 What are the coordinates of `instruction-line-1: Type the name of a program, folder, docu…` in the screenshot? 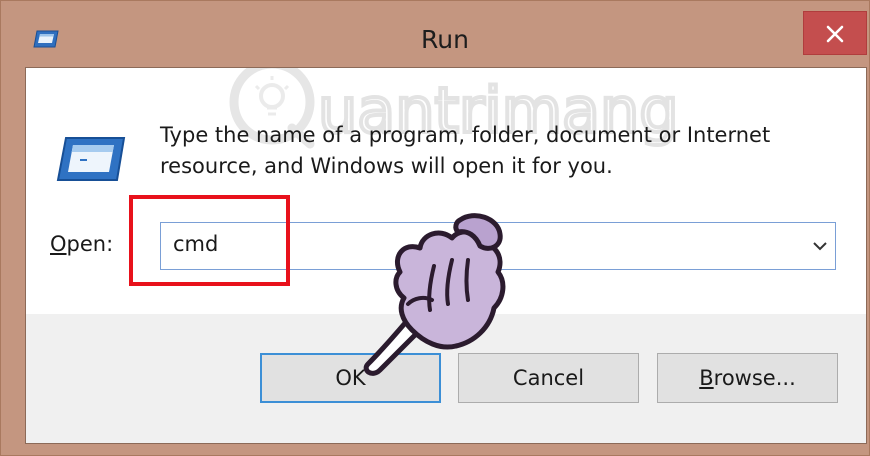 It's located at (465, 135).